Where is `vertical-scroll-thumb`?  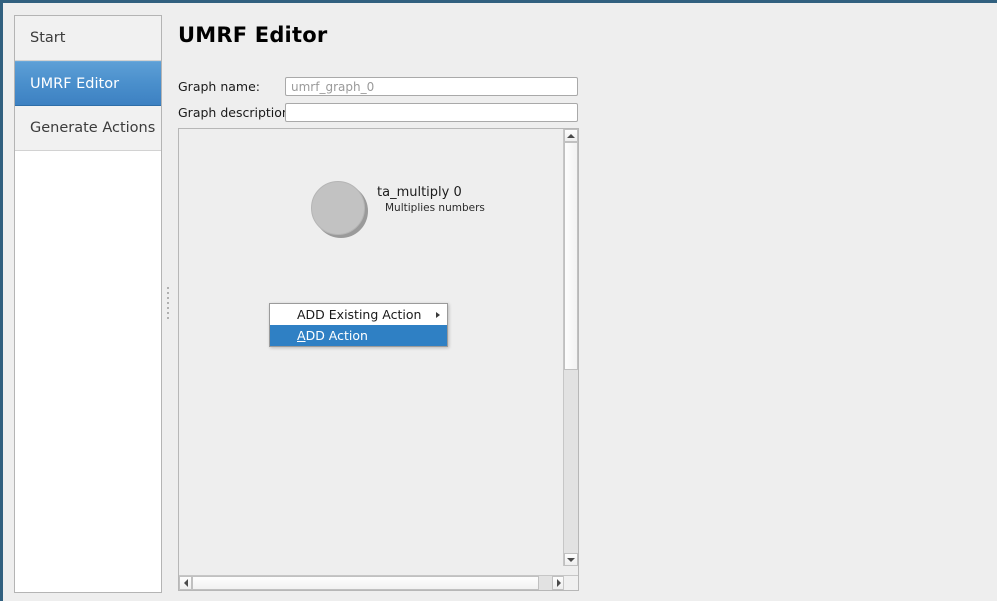
vertical-scroll-thumb is located at coordinates (571, 256).